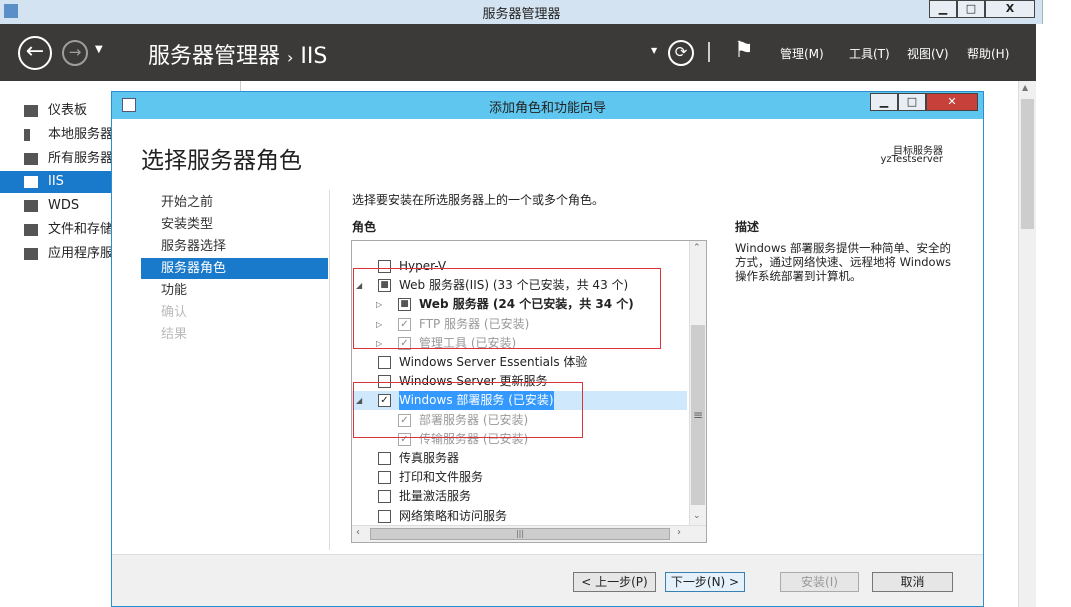  I want to click on sidebar-label: 文件和存储服务, so click(80, 229).